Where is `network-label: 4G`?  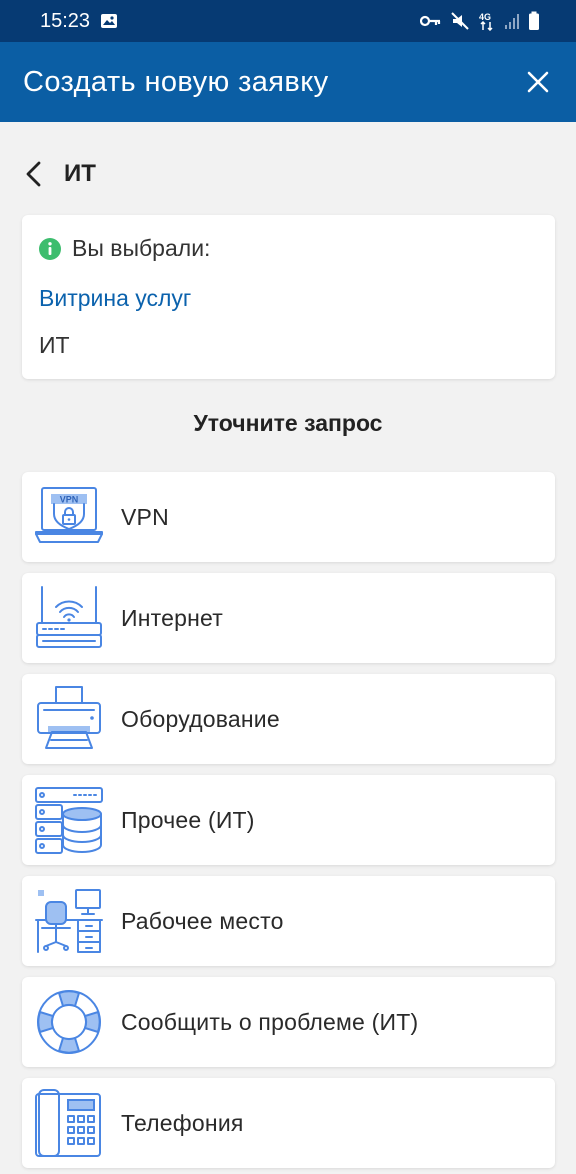 network-label: 4G is located at coordinates (485, 17).